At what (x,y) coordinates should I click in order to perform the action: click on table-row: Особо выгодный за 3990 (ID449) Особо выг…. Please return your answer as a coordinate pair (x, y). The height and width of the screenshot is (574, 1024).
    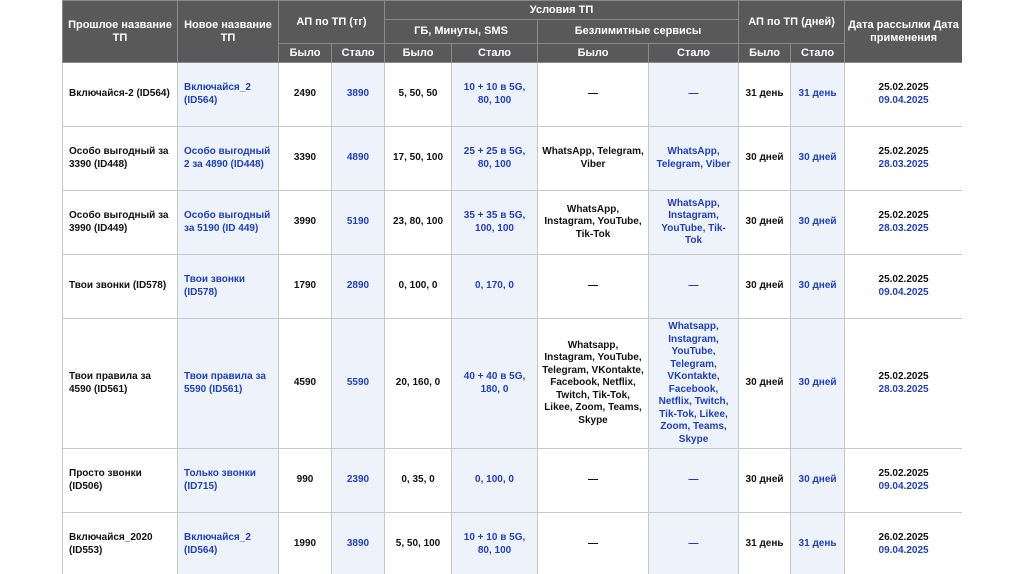
    Looking at the image, I should click on (512, 222).